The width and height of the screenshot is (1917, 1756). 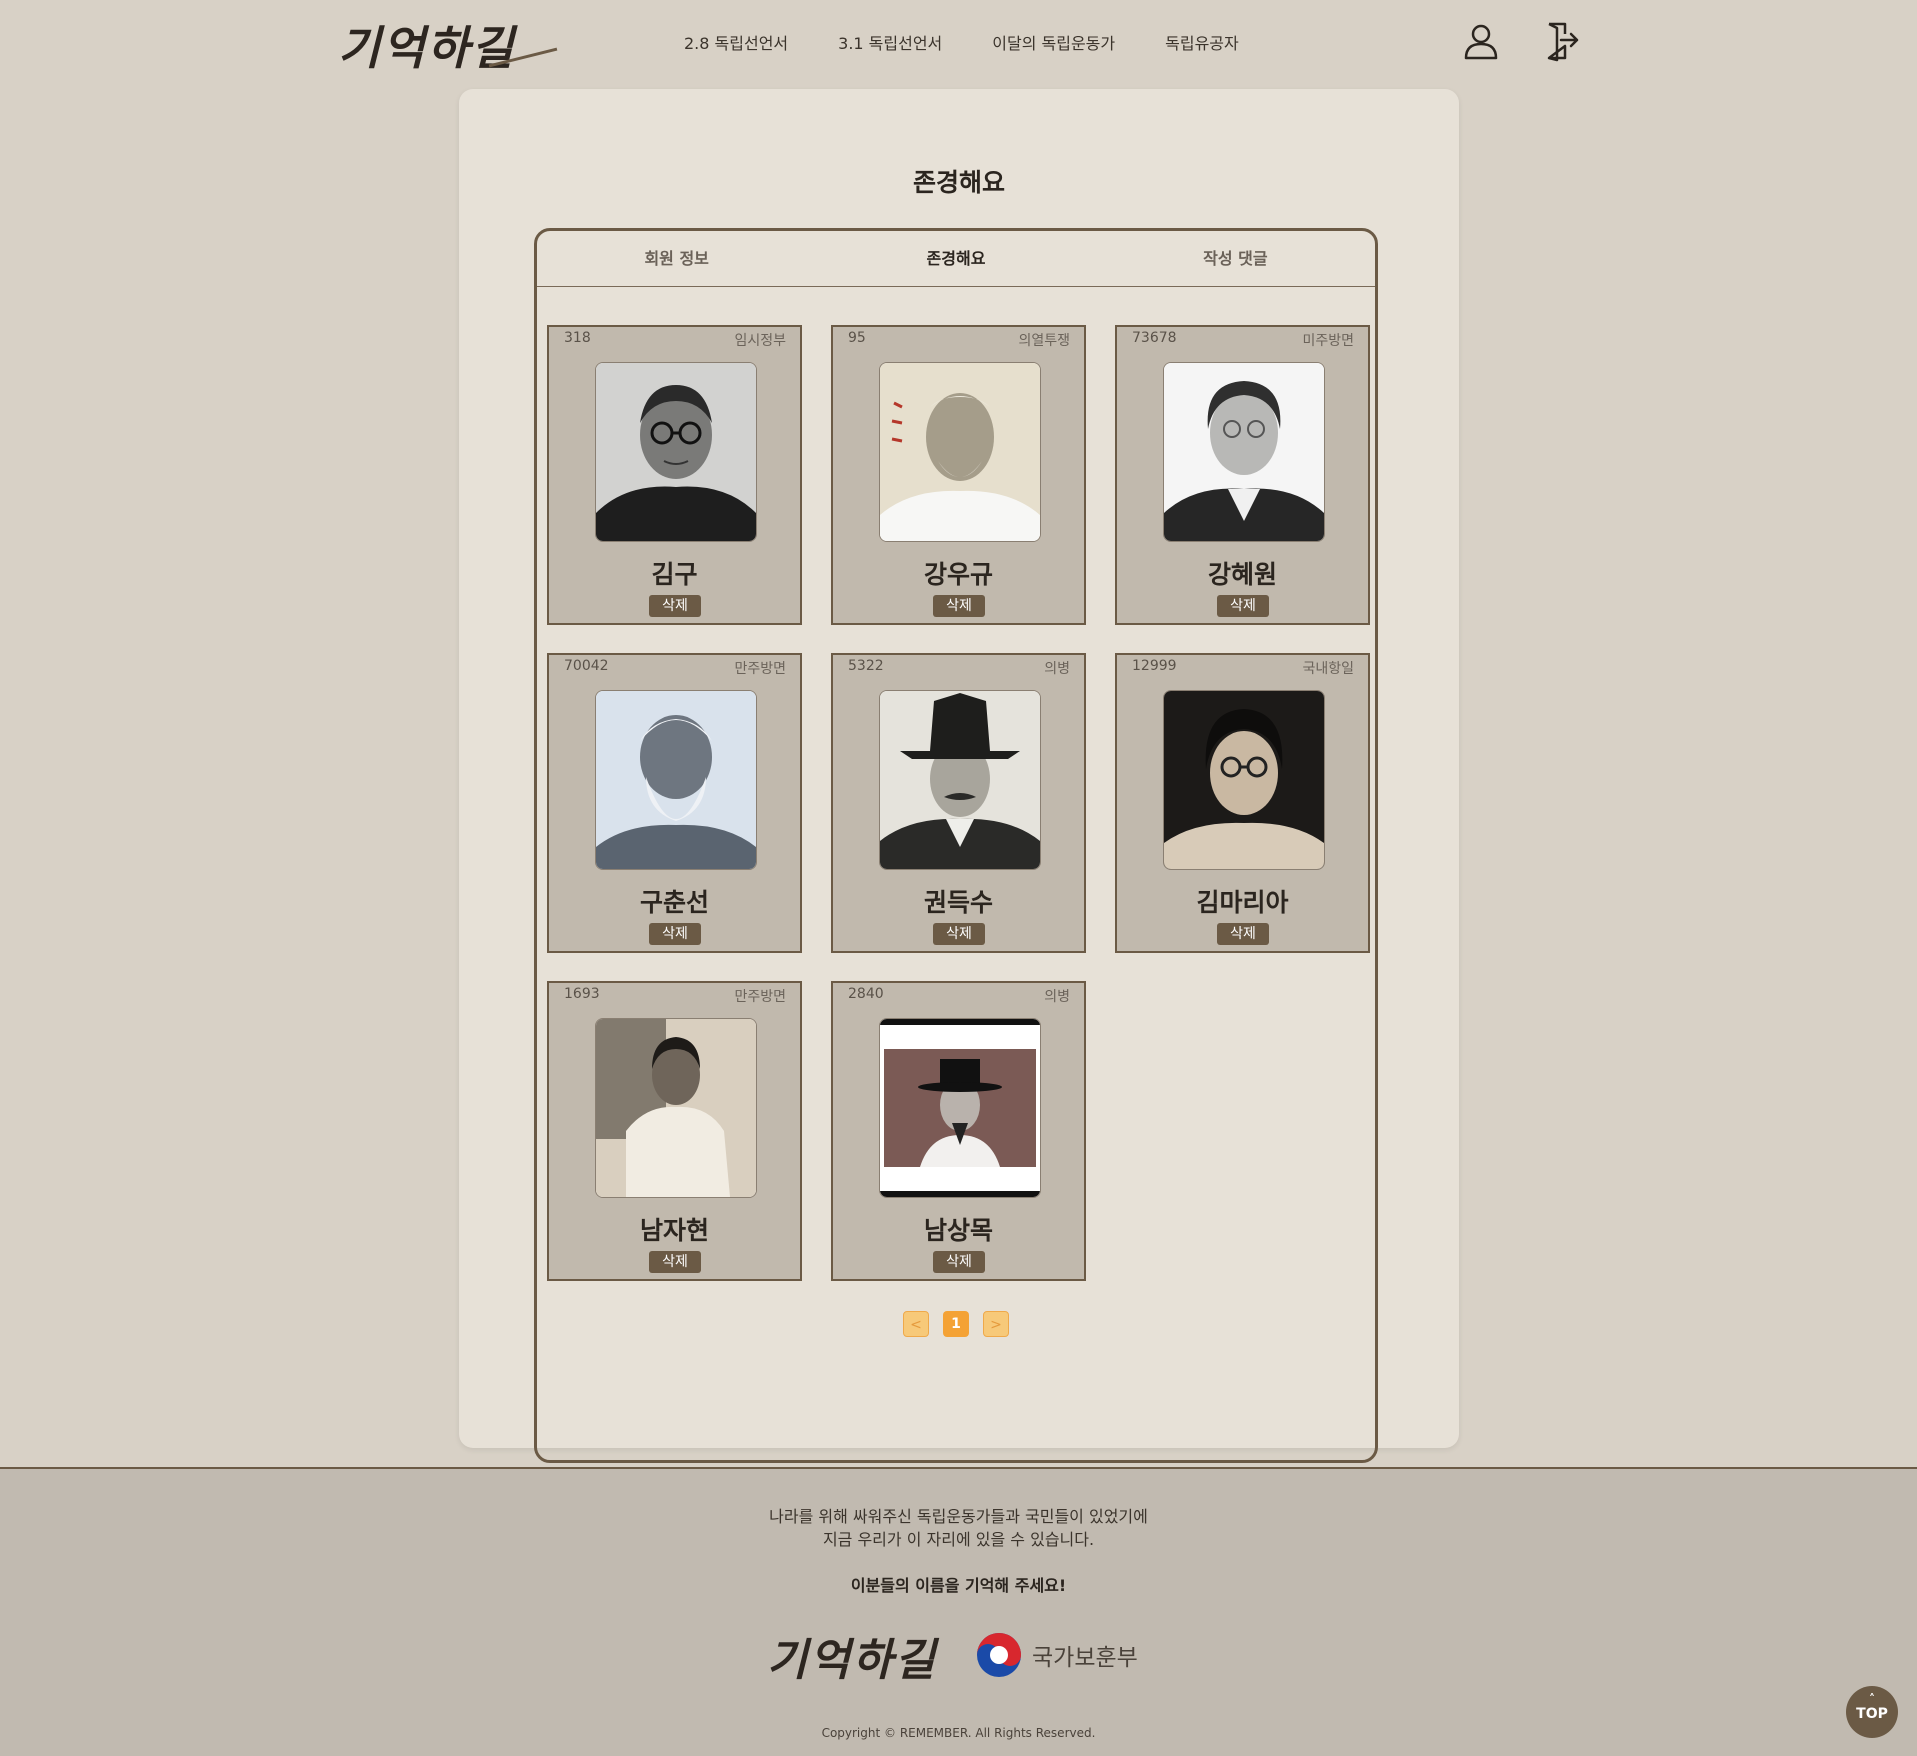 I want to click on footer-logo: 기억하길, so click(x=852, y=1660).